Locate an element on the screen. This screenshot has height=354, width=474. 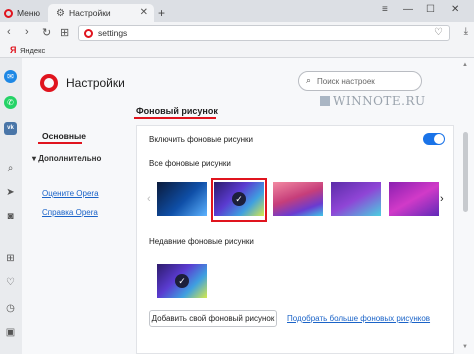
whatsapp-icon: ✆ is located at coordinates (10, 102).